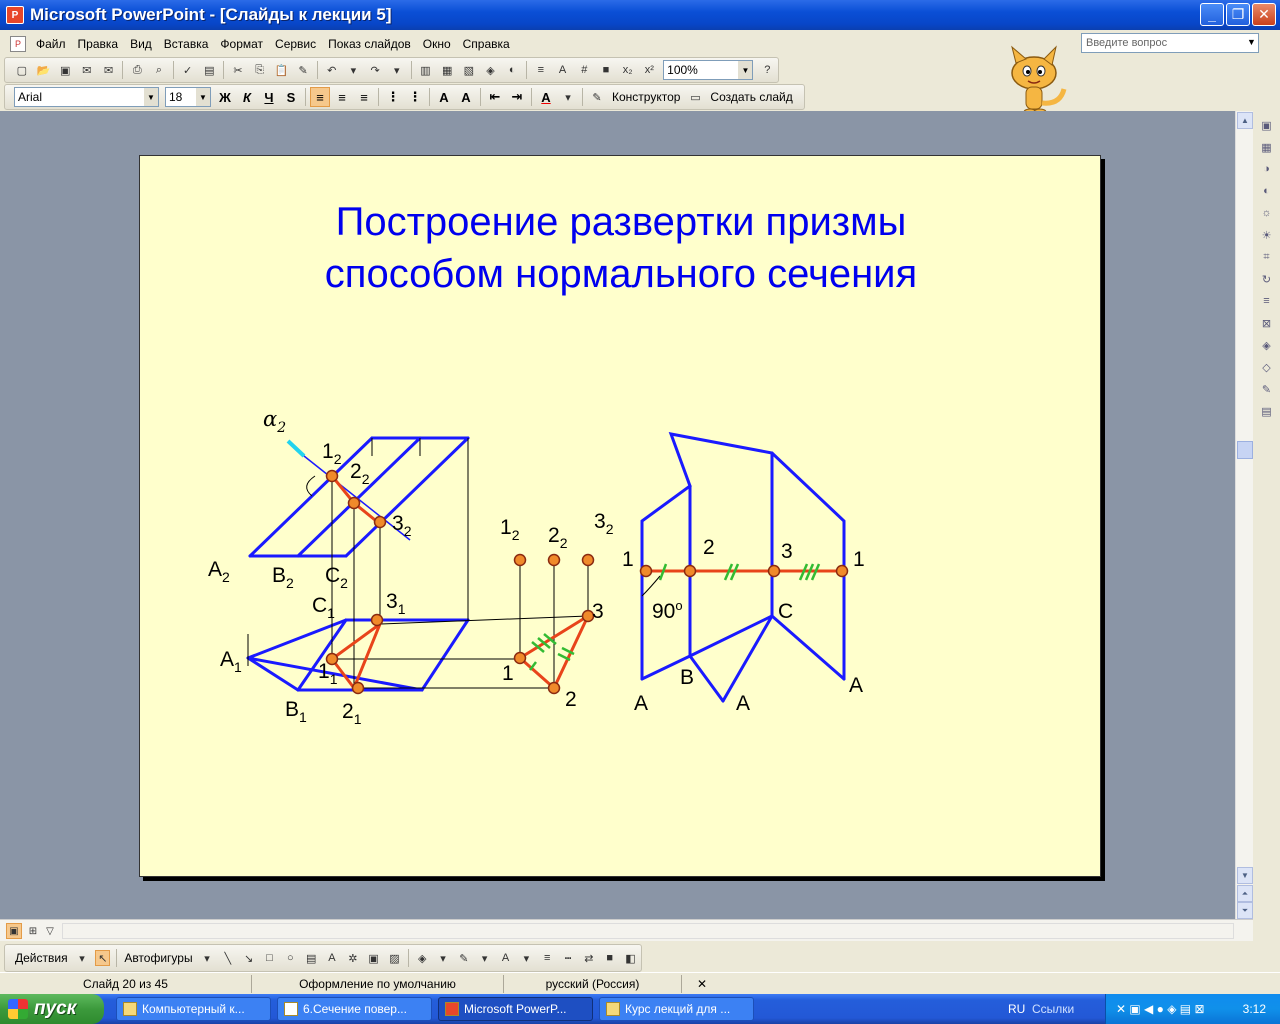  I want to click on maximize-button: ❐, so click(1238, 14).